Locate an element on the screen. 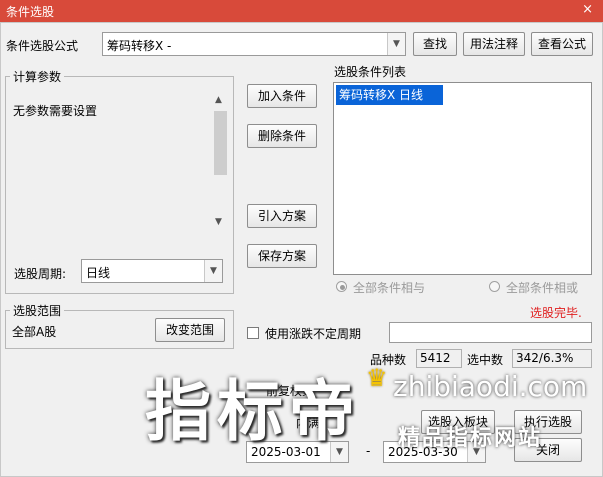 The width and height of the screenshot is (603, 477). view-formula-button: 查看公式 is located at coordinates (562, 44).